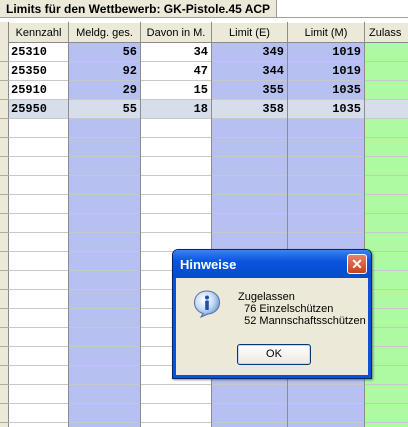 This screenshot has width=408, height=427. What do you see at coordinates (357, 264) in the screenshot?
I see `close-icon: ✕` at bounding box center [357, 264].